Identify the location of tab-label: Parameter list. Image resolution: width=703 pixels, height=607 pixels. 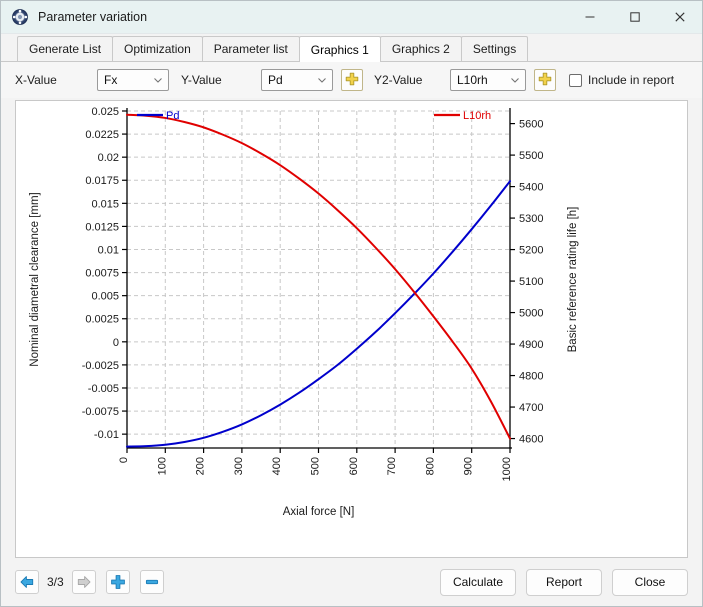
(250, 49).